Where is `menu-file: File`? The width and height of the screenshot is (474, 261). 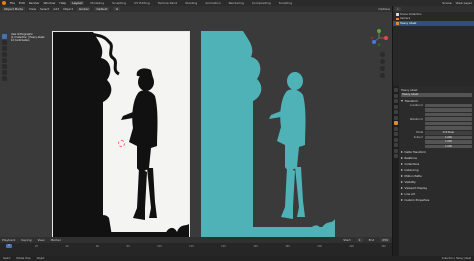 menu-file: File is located at coordinates (12, 3).